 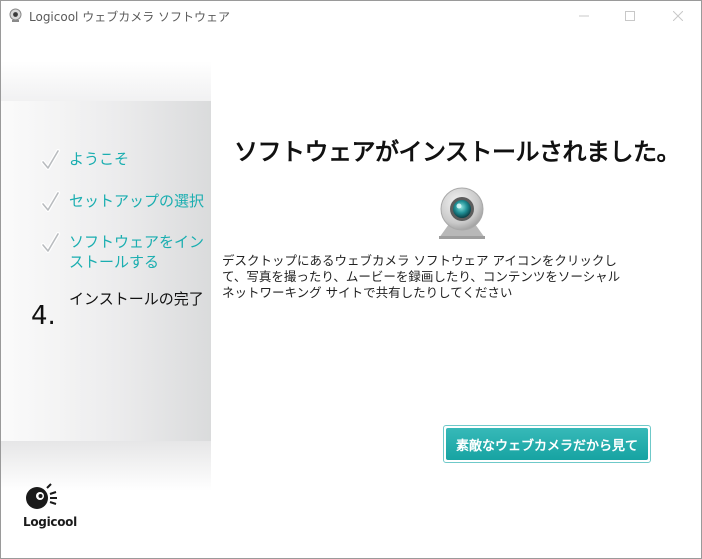 What do you see at coordinates (99, 159) in the screenshot?
I see `step-label: ようこそ` at bounding box center [99, 159].